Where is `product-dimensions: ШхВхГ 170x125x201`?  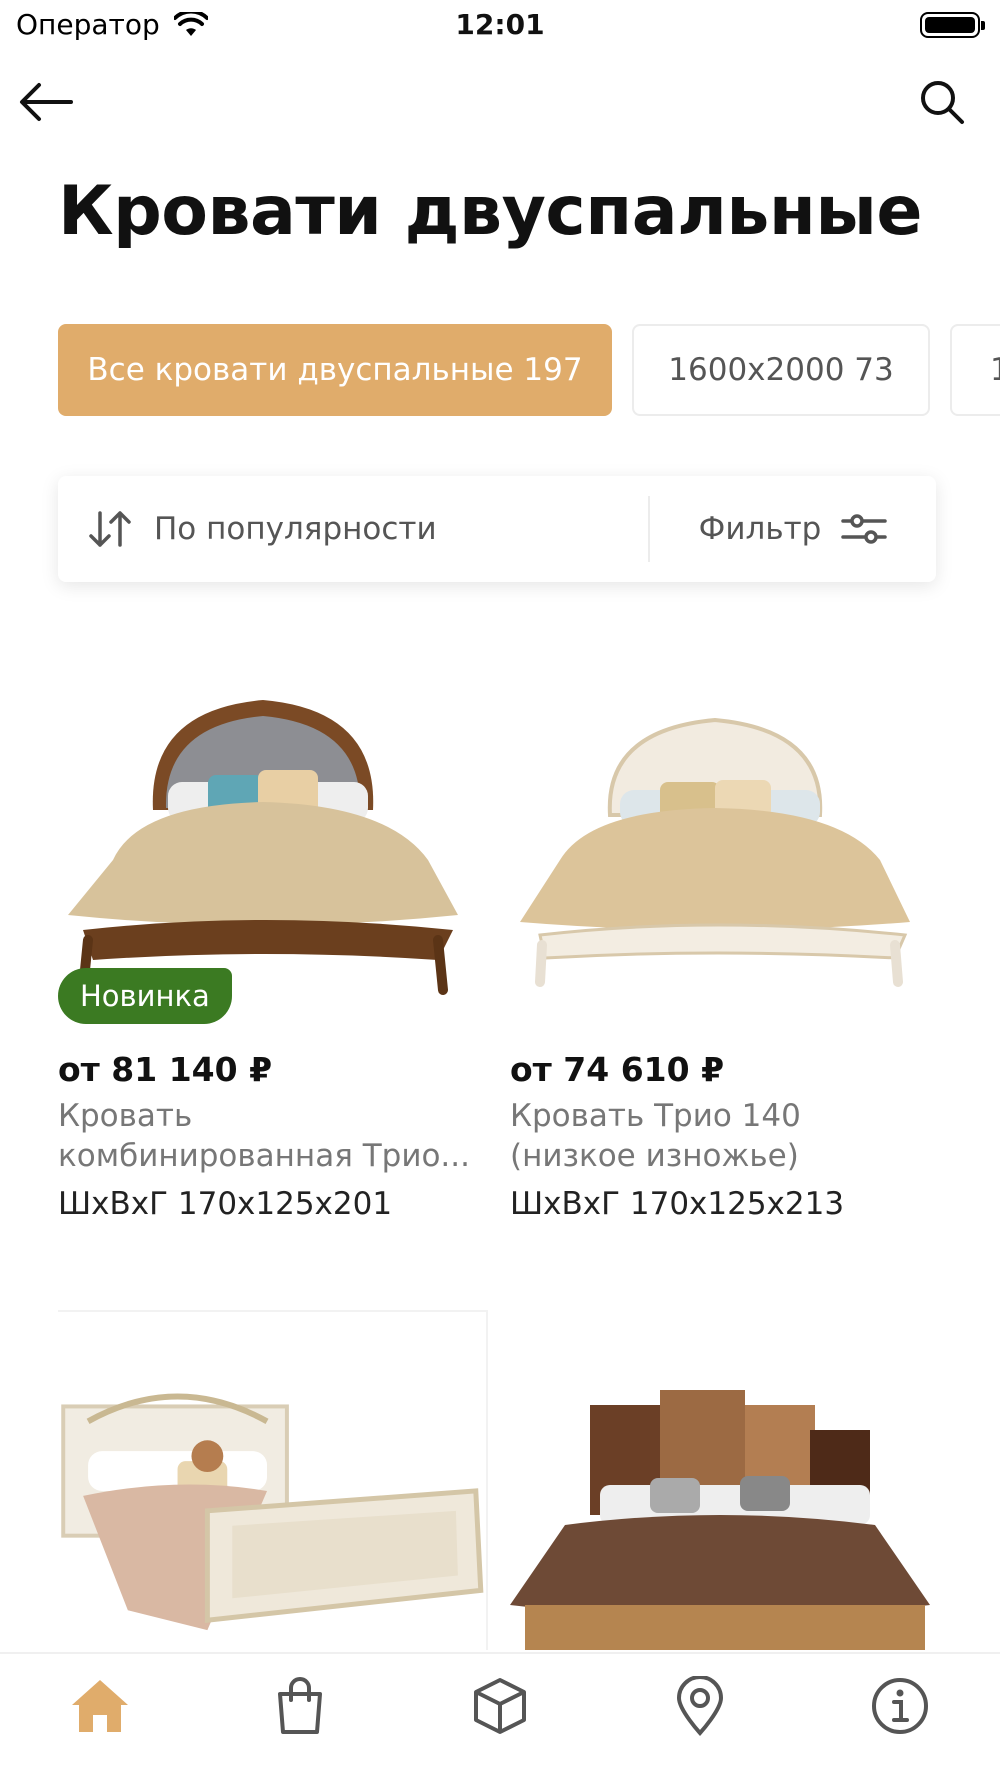
product-dimensions: ШхВхГ 170x125x201 is located at coordinates (225, 1204).